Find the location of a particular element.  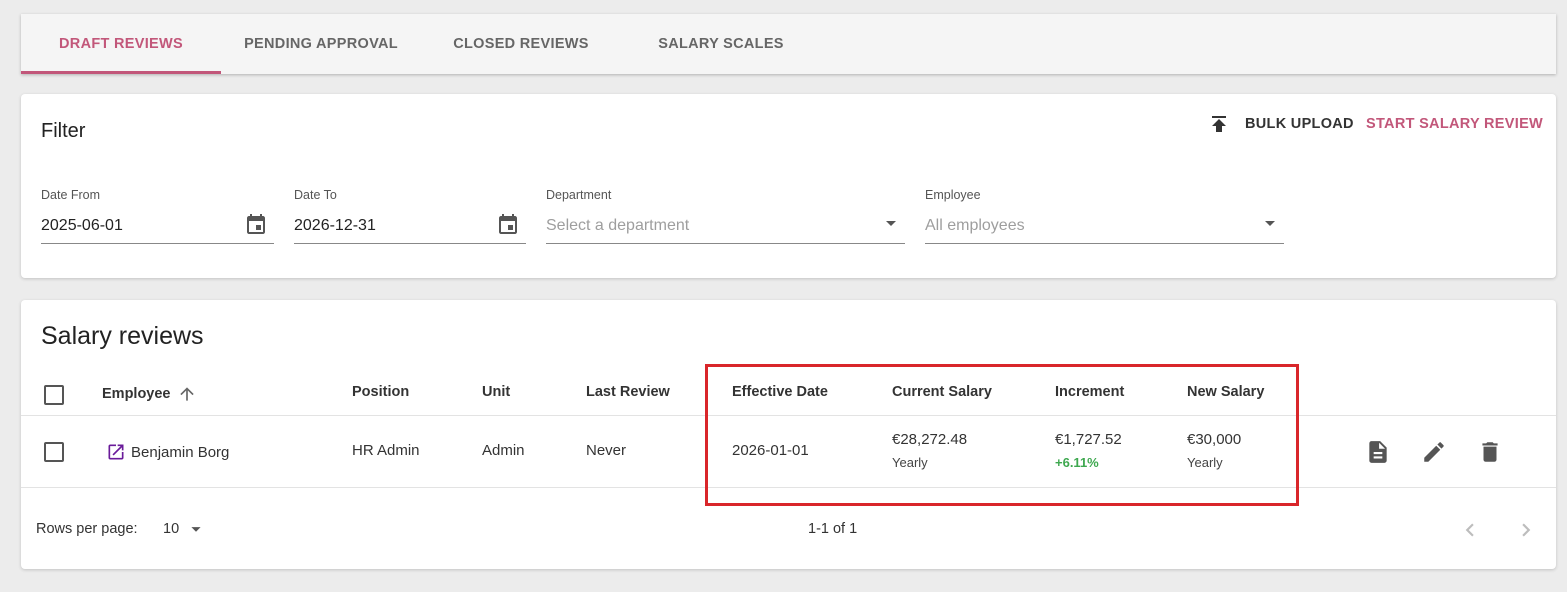

new-salary-value: €30,000 is located at coordinates (1214, 439).